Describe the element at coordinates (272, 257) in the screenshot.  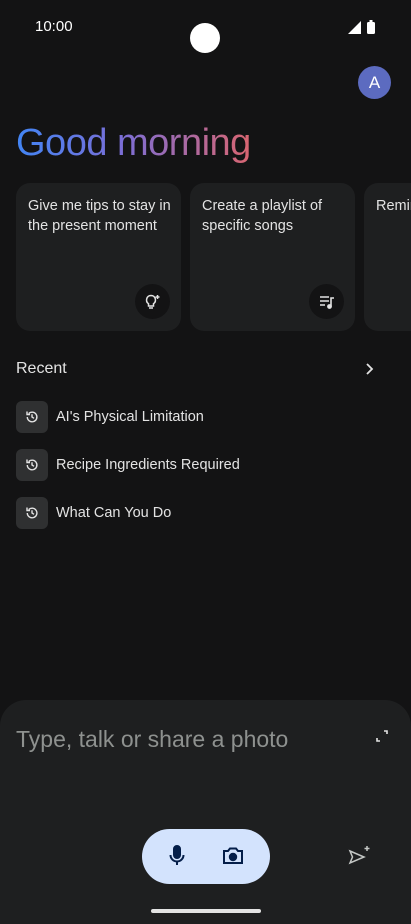
I see `suggestion-card: Create a playlist of specific songs` at that location.